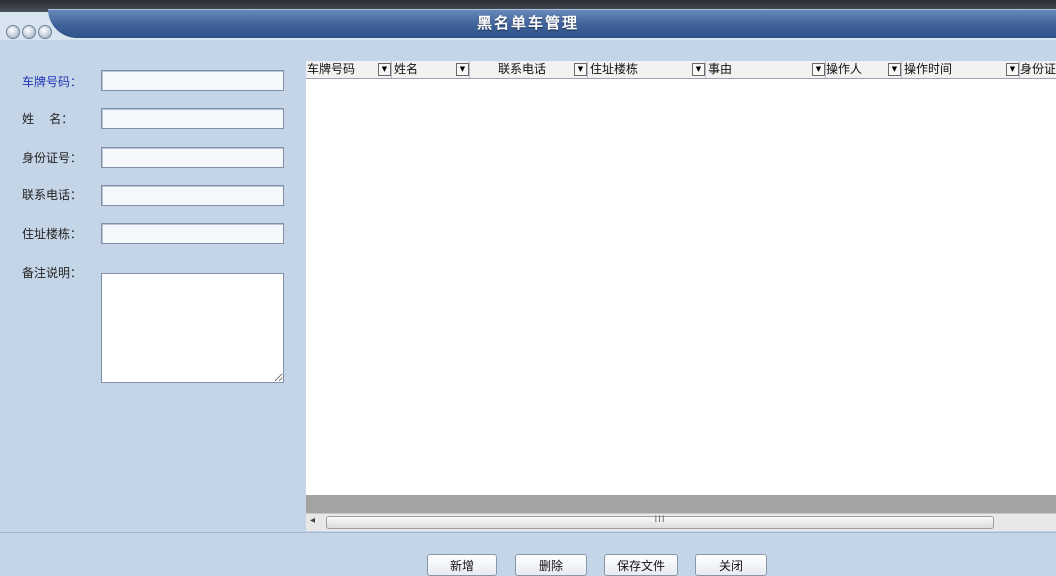  Describe the element at coordinates (731, 565) in the screenshot. I see `close-button: 关闭` at that location.